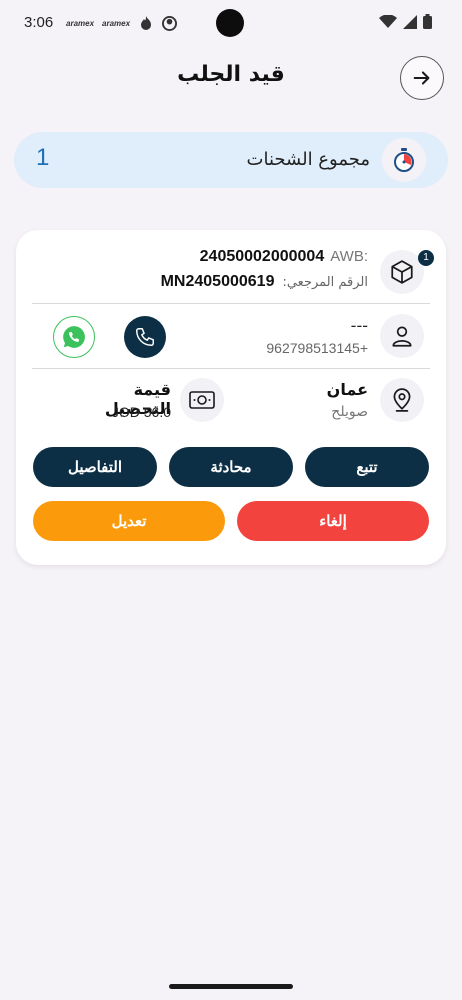  I want to click on chat-button: محادثة, so click(231, 467).